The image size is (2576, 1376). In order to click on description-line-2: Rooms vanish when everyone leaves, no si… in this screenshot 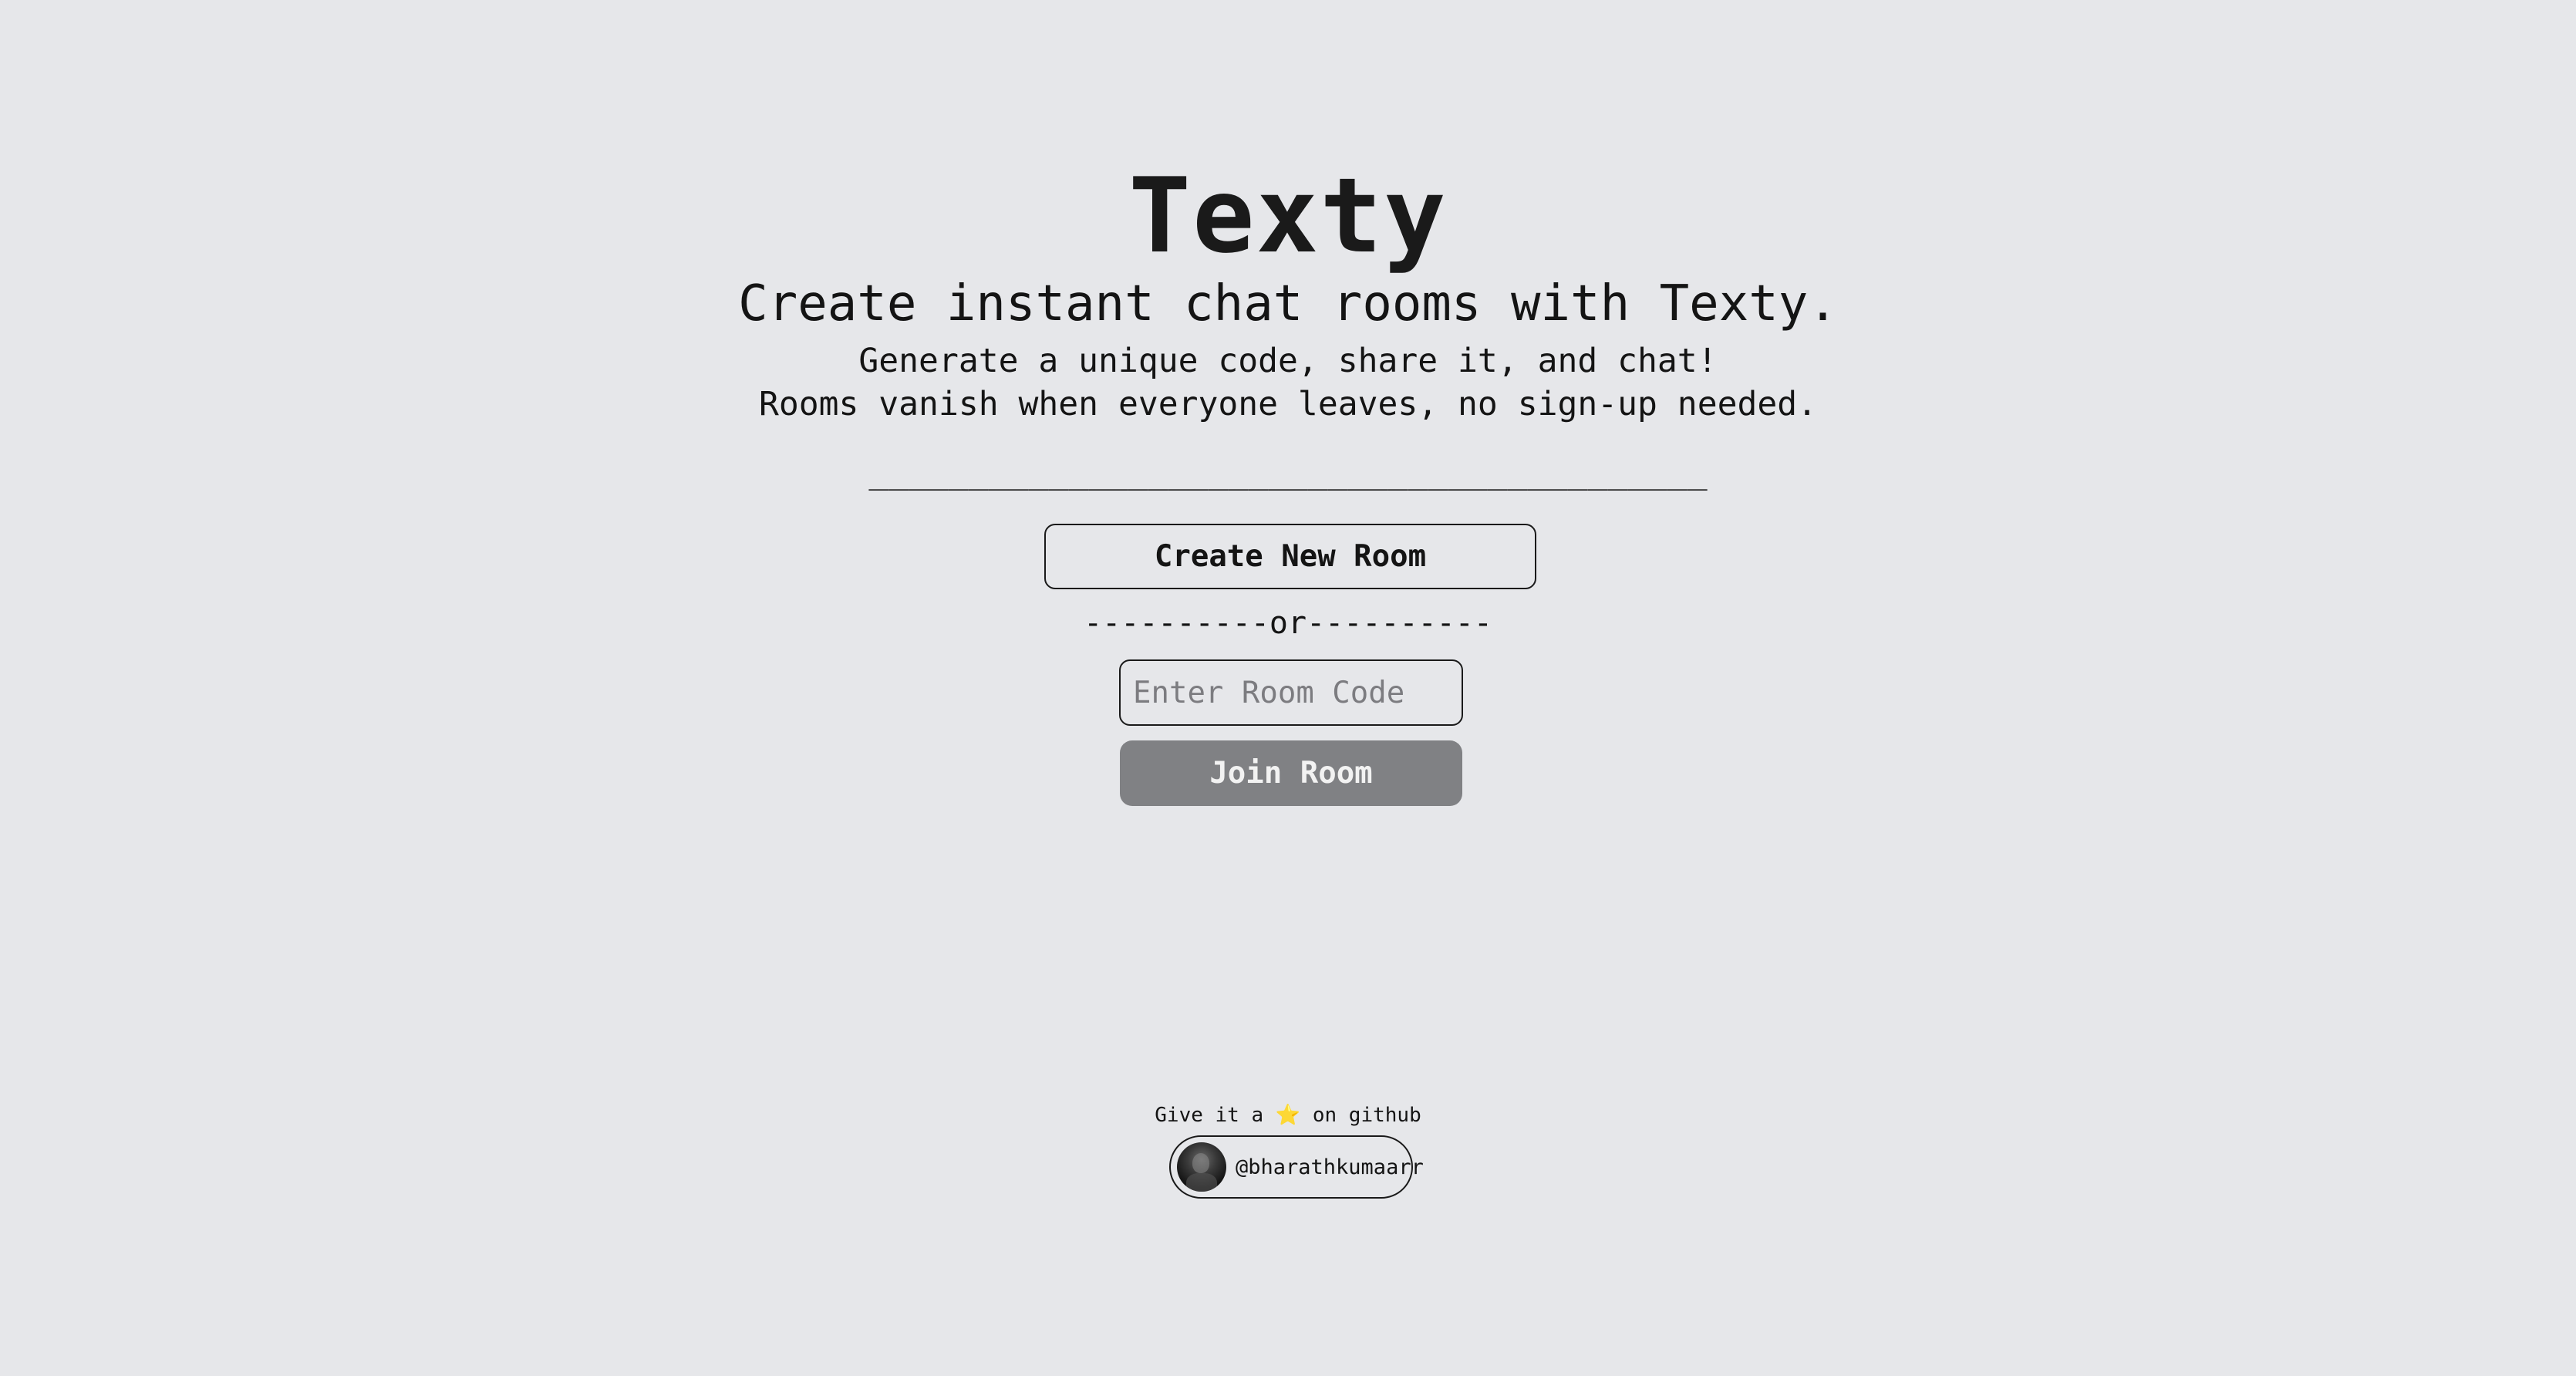, I will do `click(1288, 404)`.